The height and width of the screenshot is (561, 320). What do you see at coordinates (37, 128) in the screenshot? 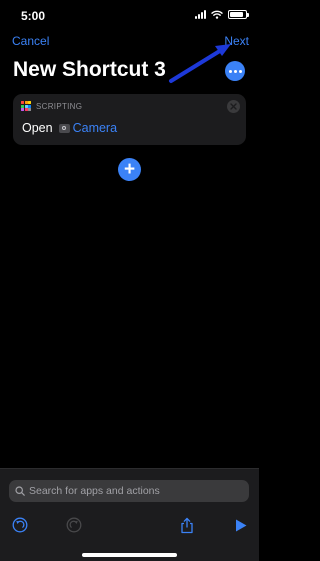
I see `action-verb: Open` at bounding box center [37, 128].